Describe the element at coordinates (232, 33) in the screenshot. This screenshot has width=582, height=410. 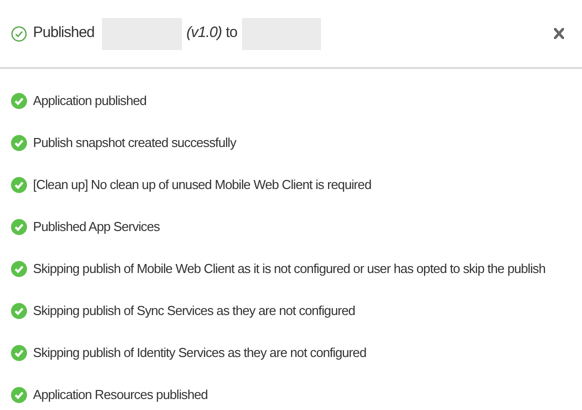
I see `connector-label: to` at that location.